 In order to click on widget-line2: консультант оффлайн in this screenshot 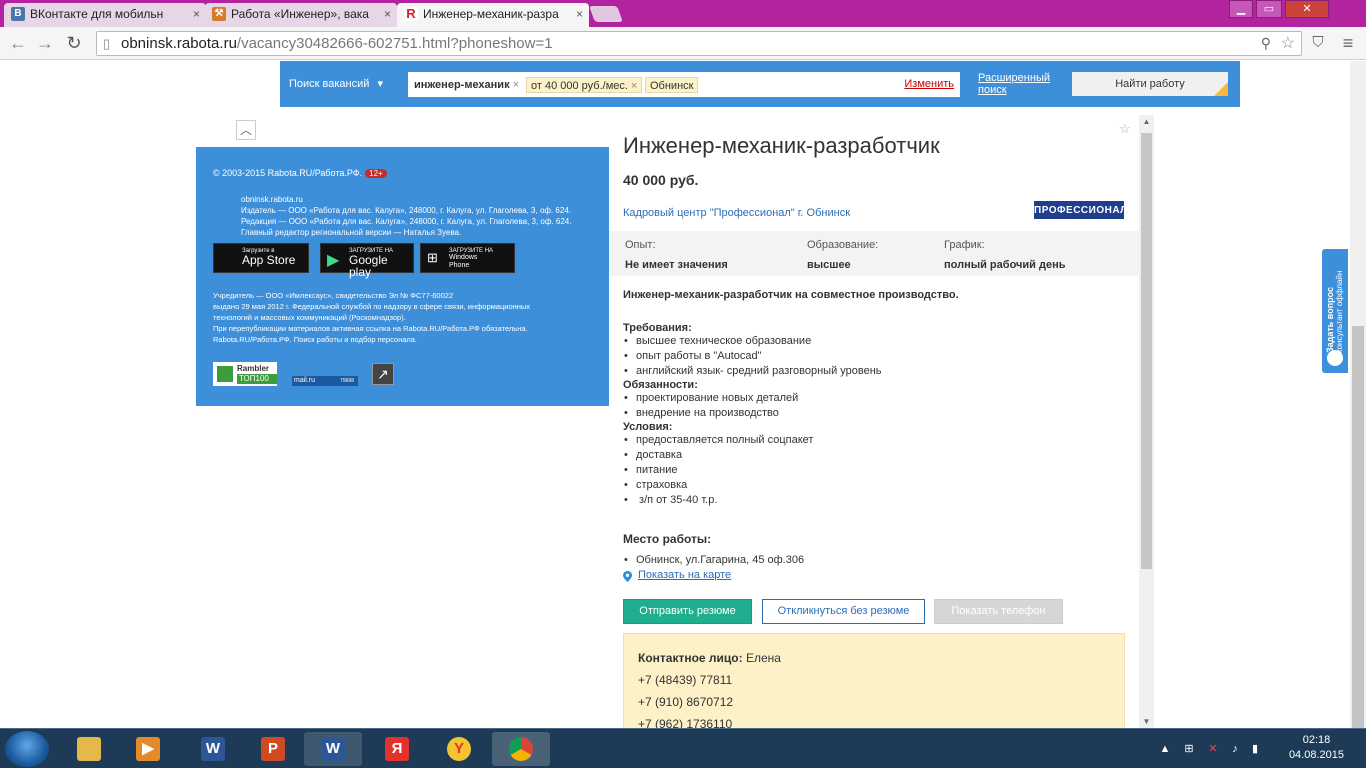, I will do `click(1339, 311)`.